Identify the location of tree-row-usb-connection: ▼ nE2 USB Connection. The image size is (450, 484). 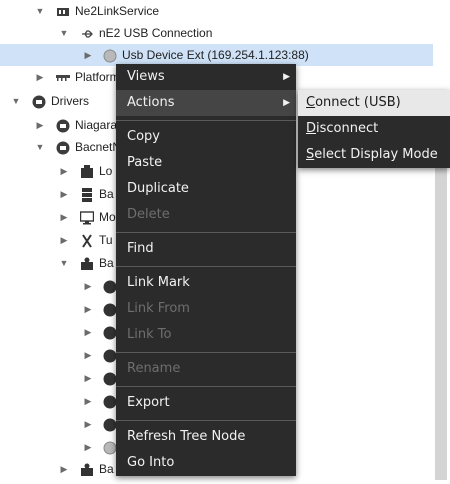
(225, 33).